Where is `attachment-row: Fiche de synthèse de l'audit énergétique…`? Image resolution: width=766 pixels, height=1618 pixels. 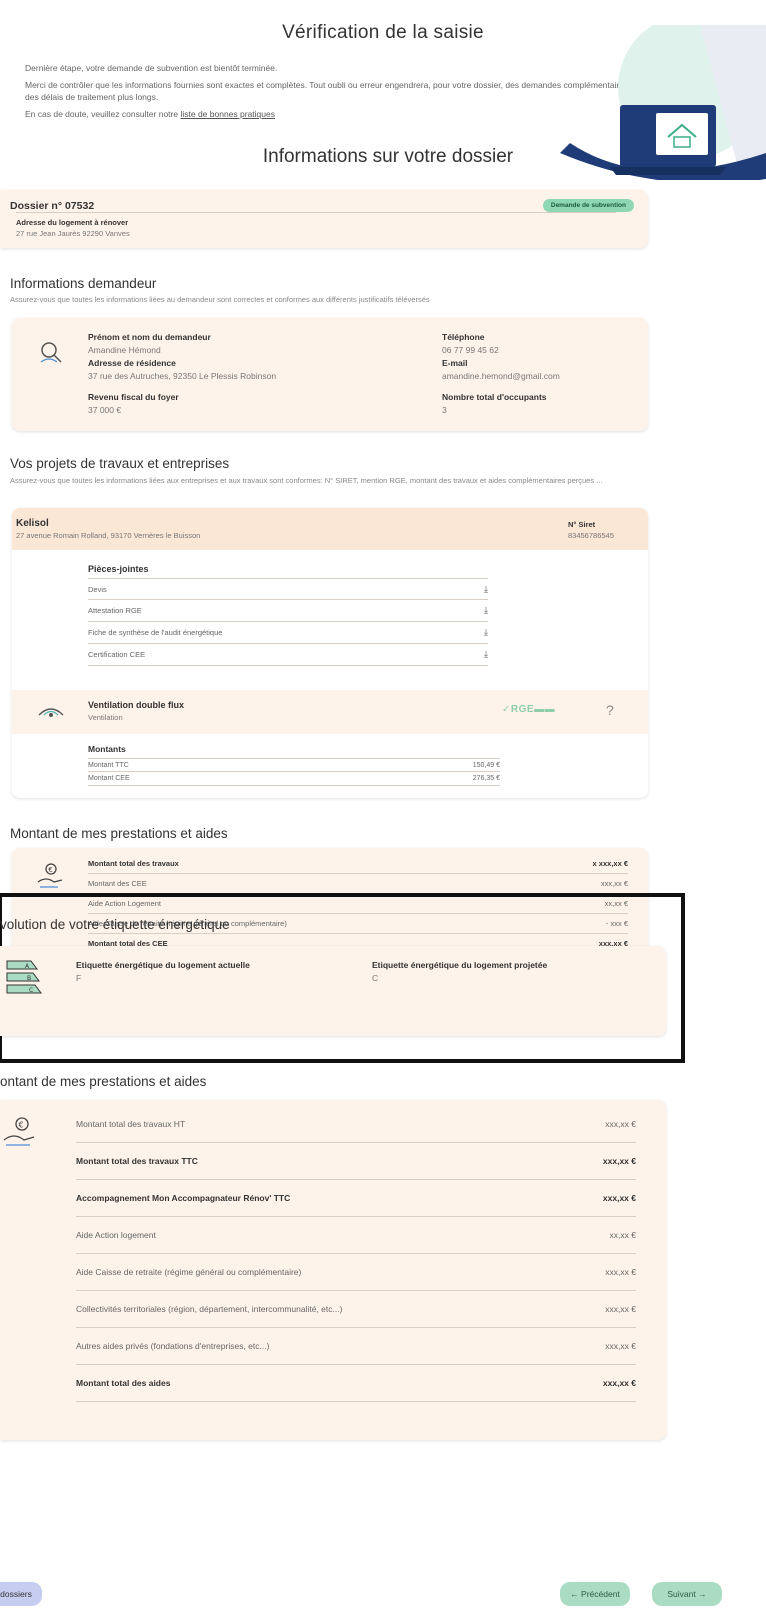
attachment-row: Fiche de synthèse de l'audit énergétique… is located at coordinates (288, 633).